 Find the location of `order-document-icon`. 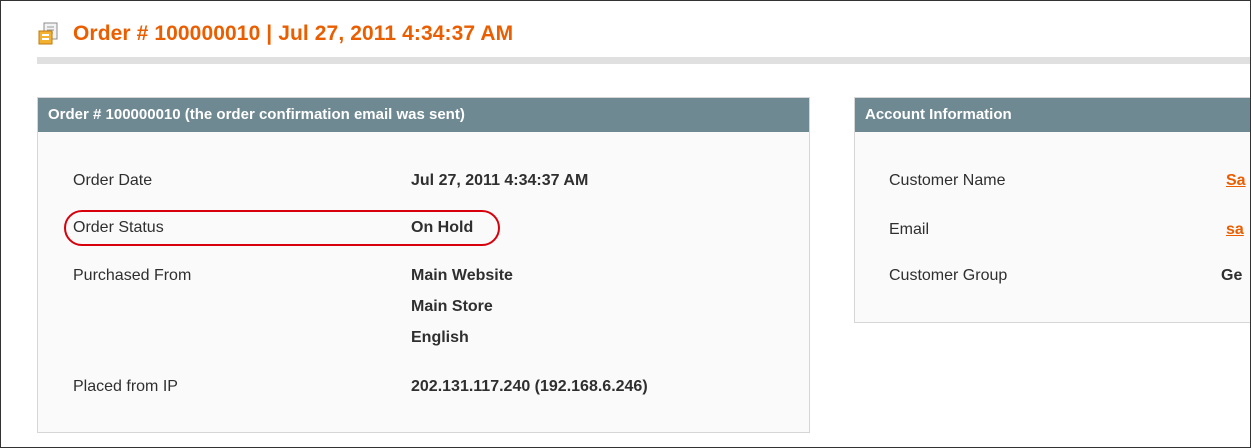

order-document-icon is located at coordinates (48, 33).